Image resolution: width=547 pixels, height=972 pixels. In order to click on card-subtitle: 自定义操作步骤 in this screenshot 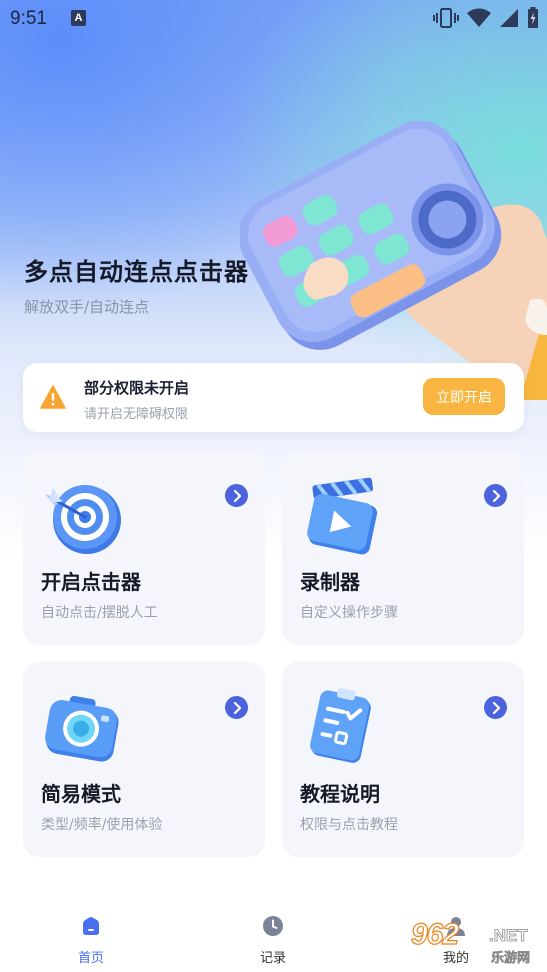, I will do `click(349, 613)`.